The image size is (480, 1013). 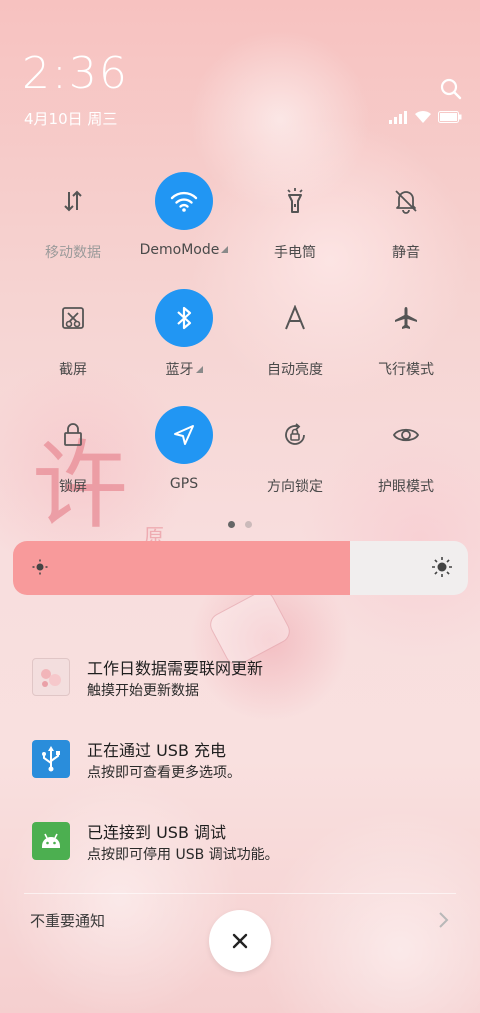 I want to click on notification-usb-debugging: 已连接到 USB 调试 点按即可停用 USB 调试功能。, so click(x=242, y=844).